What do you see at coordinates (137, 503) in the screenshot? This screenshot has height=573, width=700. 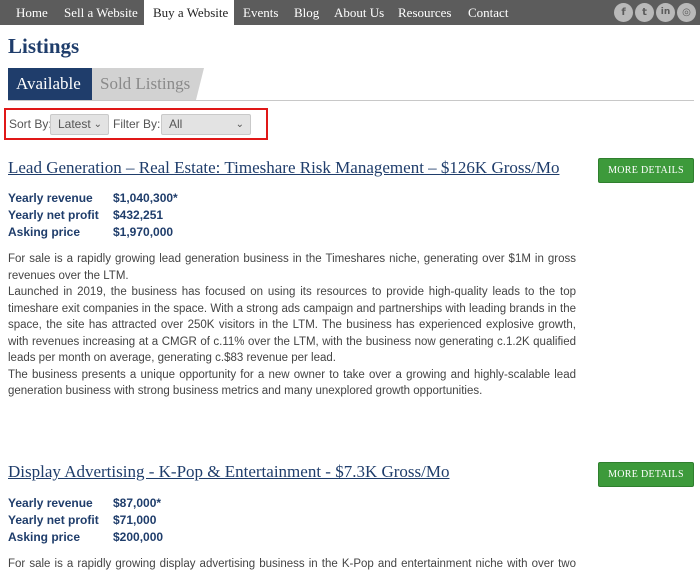 I see `stat-value-yearly-revenue: $87,000*` at bounding box center [137, 503].